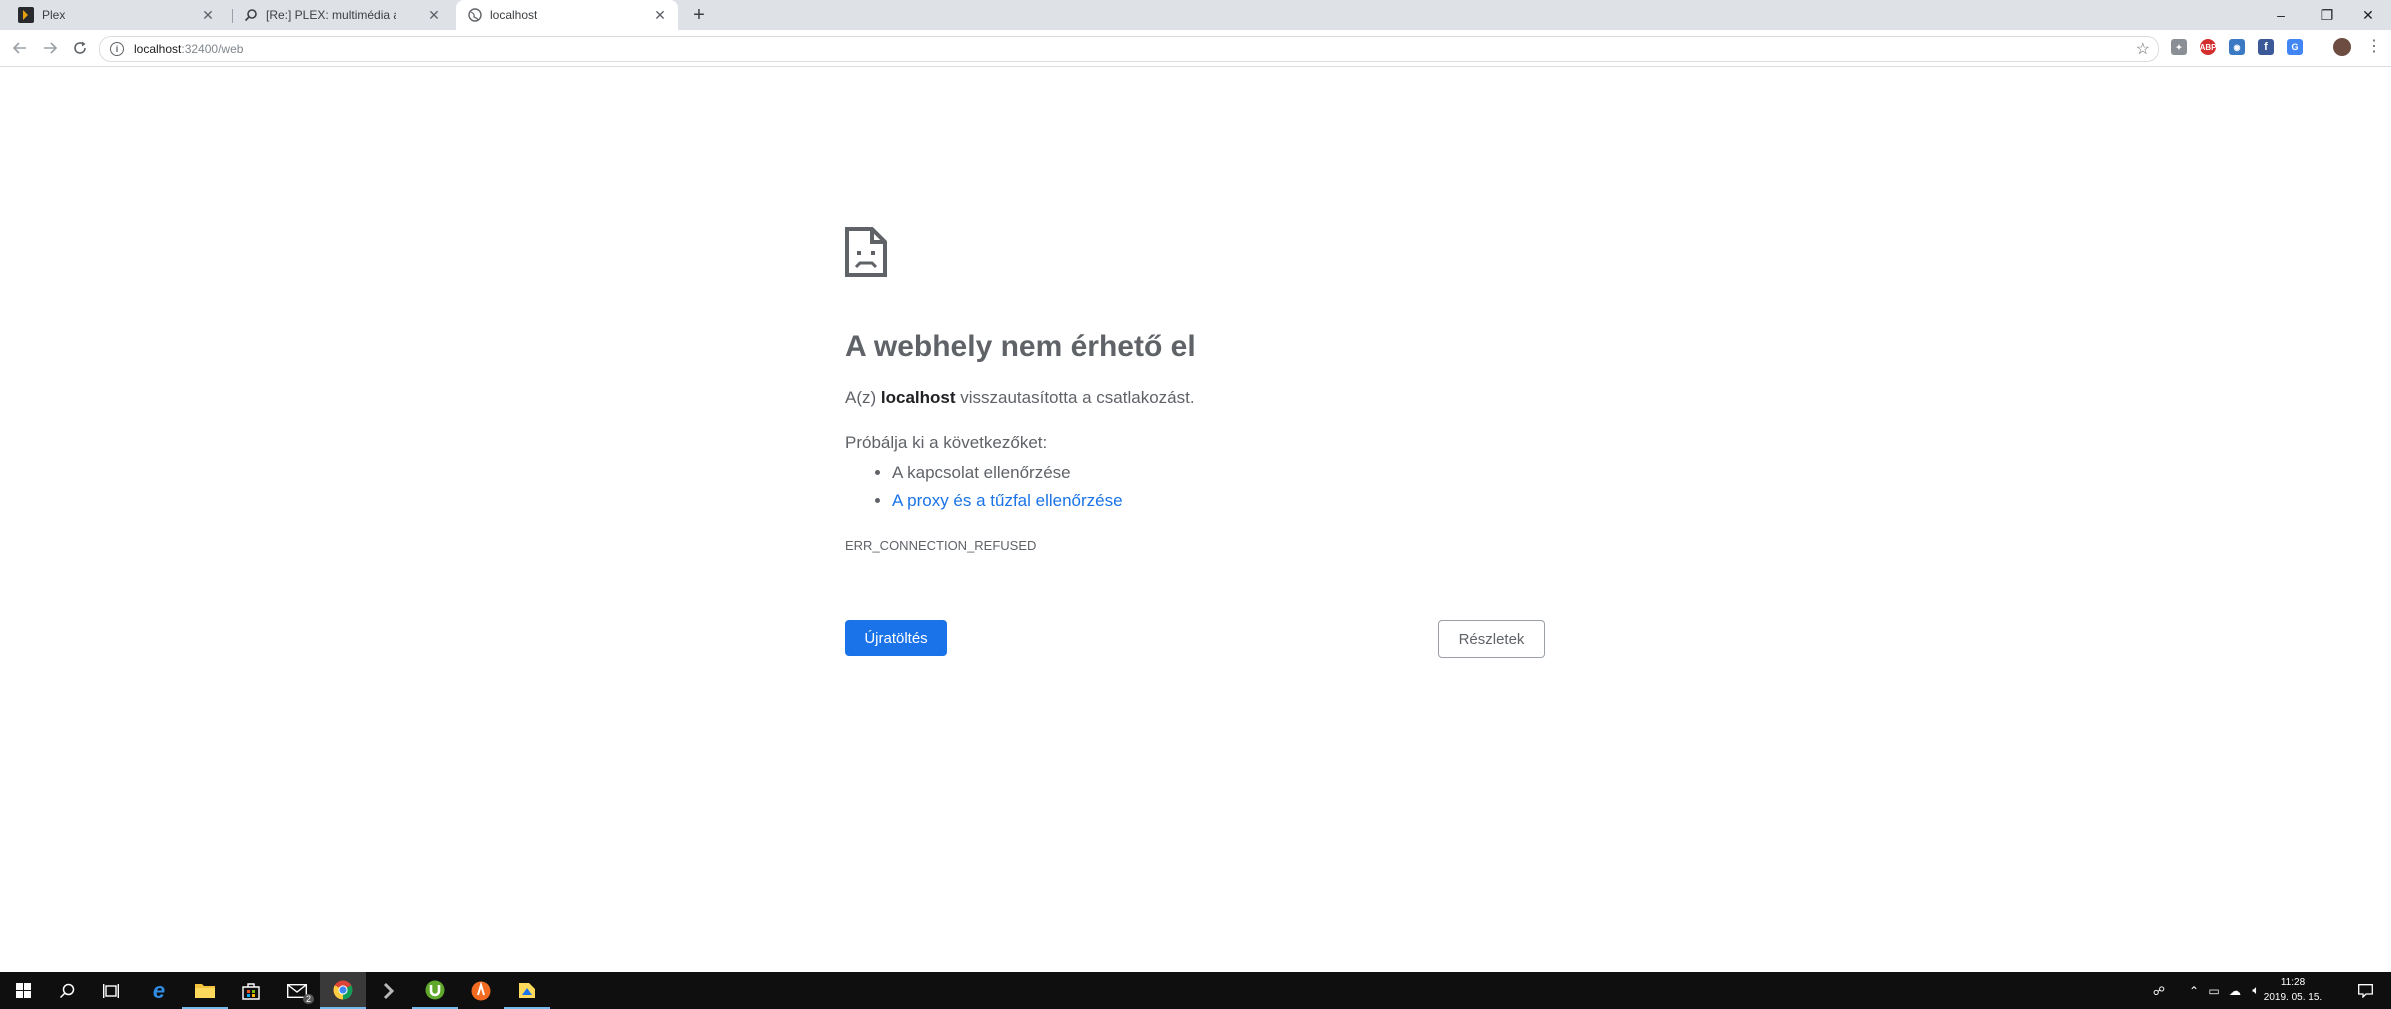 This screenshot has width=2391, height=1009. I want to click on address-path: :32400/web, so click(212, 49).